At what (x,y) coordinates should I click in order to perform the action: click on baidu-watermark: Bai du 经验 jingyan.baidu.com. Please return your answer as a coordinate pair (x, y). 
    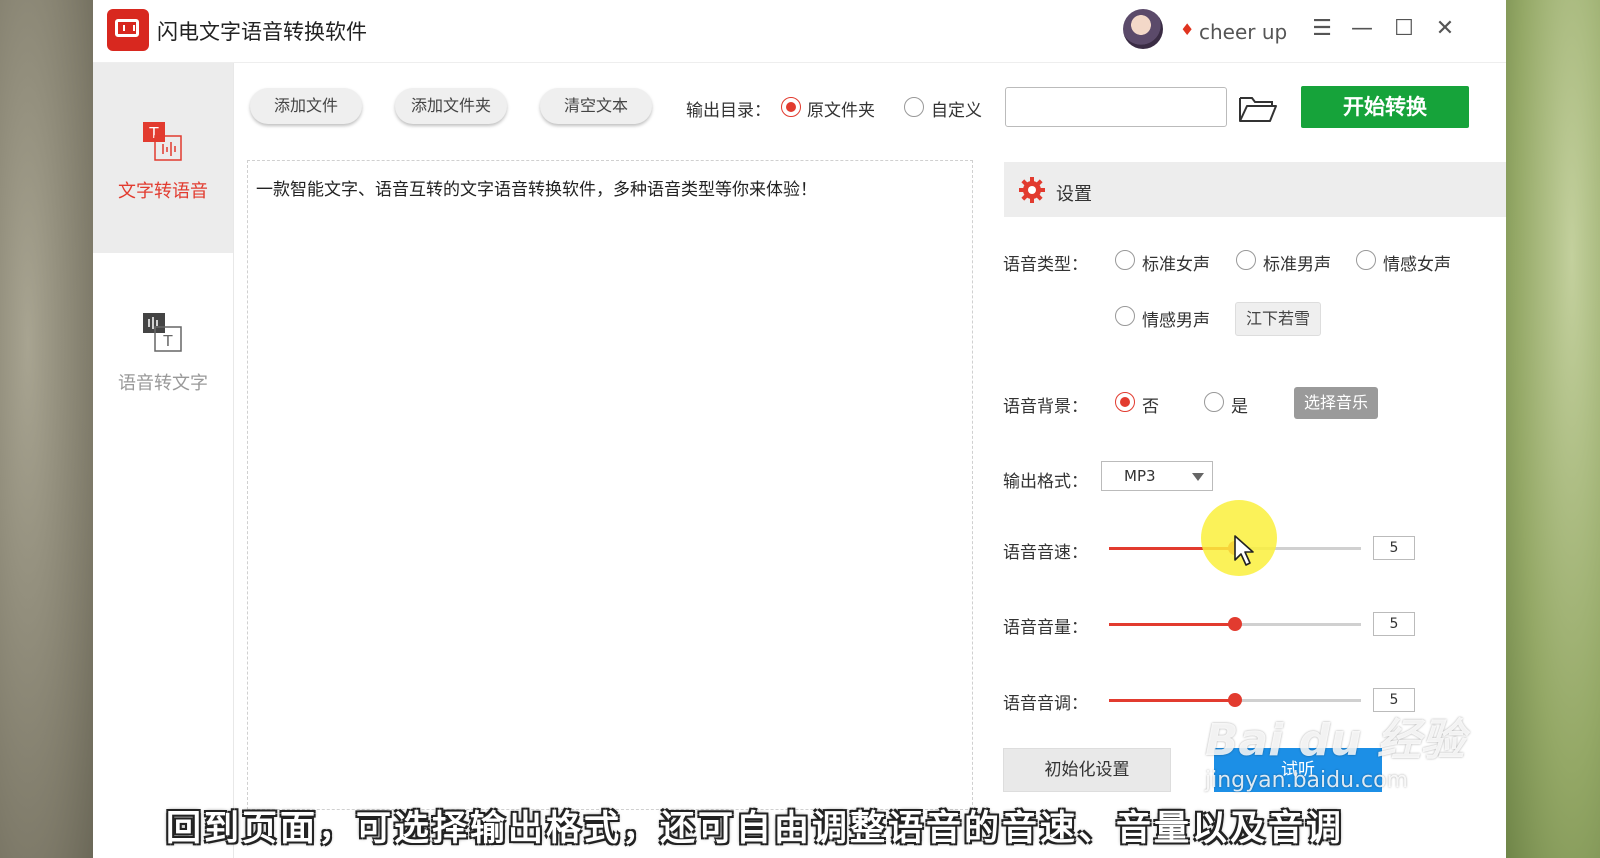
    Looking at the image, I should click on (1345, 736).